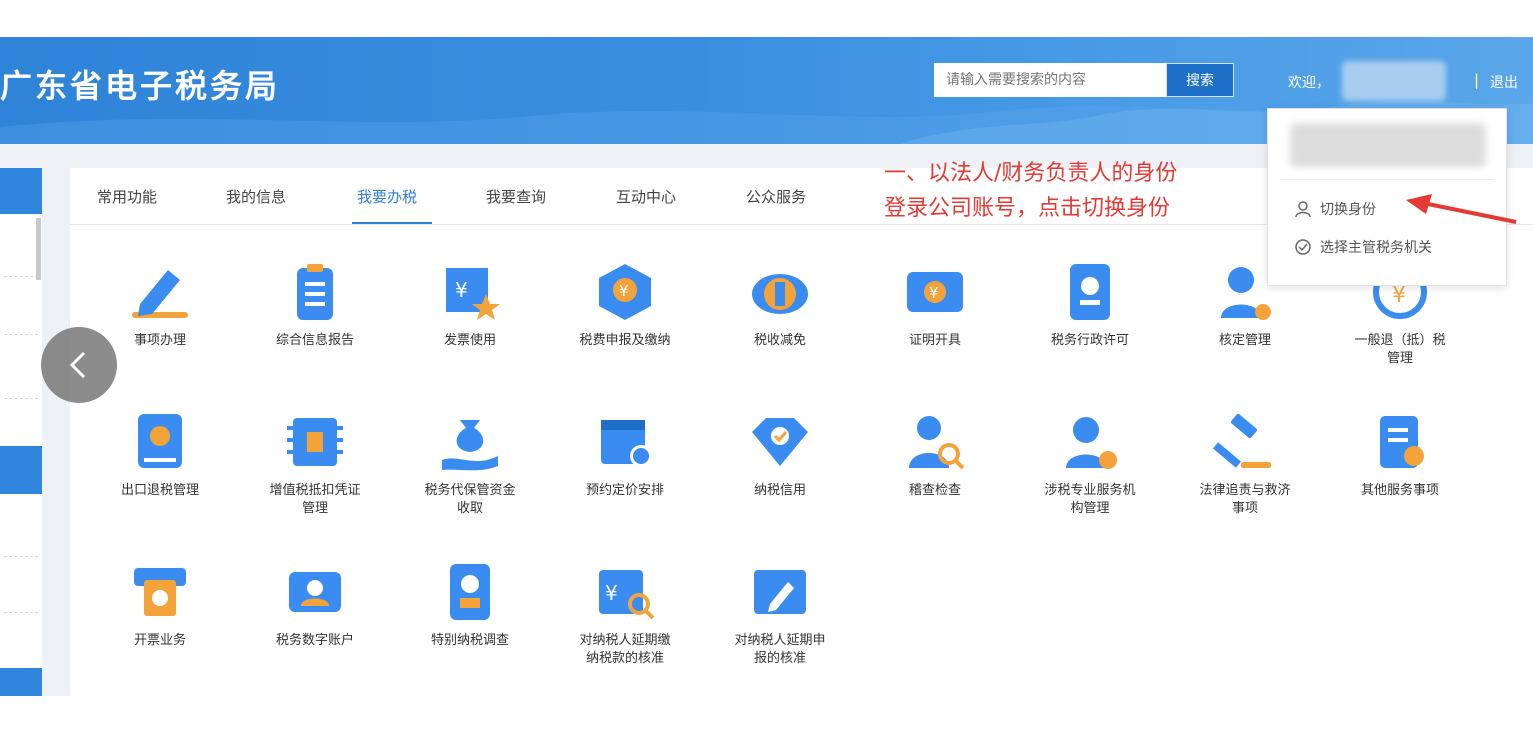  What do you see at coordinates (315, 442) in the screenshot?
I see `chip-voucher-icon` at bounding box center [315, 442].